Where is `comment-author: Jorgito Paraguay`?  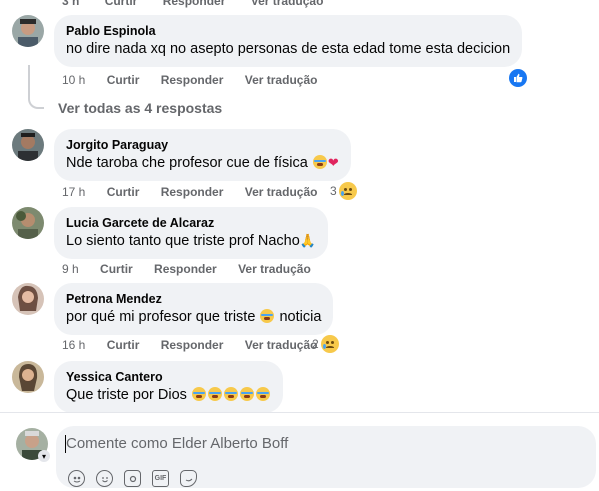
comment-author: Jorgito Paraguay is located at coordinates (202, 145).